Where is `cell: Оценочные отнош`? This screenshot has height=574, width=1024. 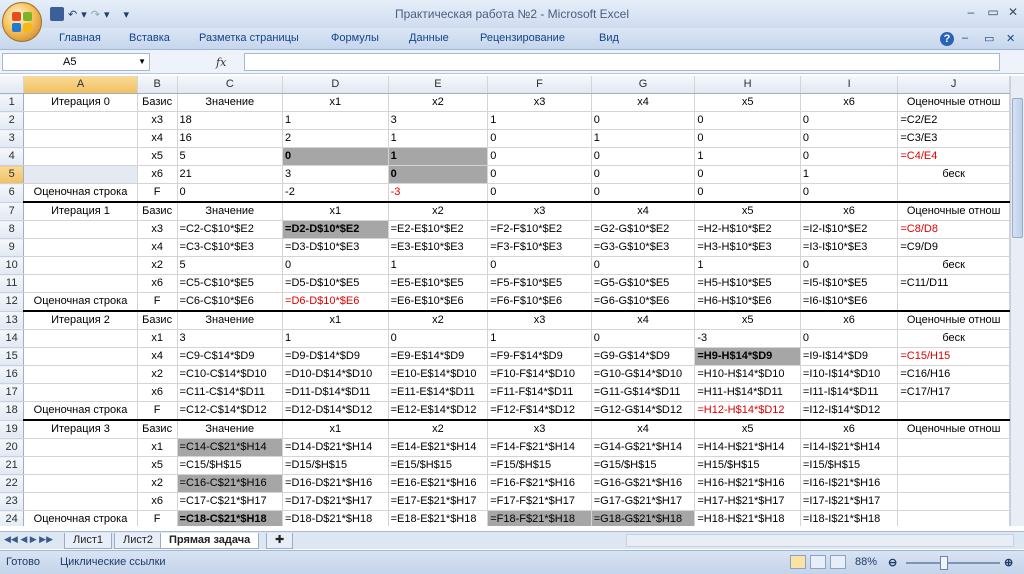 cell: Оценочные отнош is located at coordinates (953, 429).